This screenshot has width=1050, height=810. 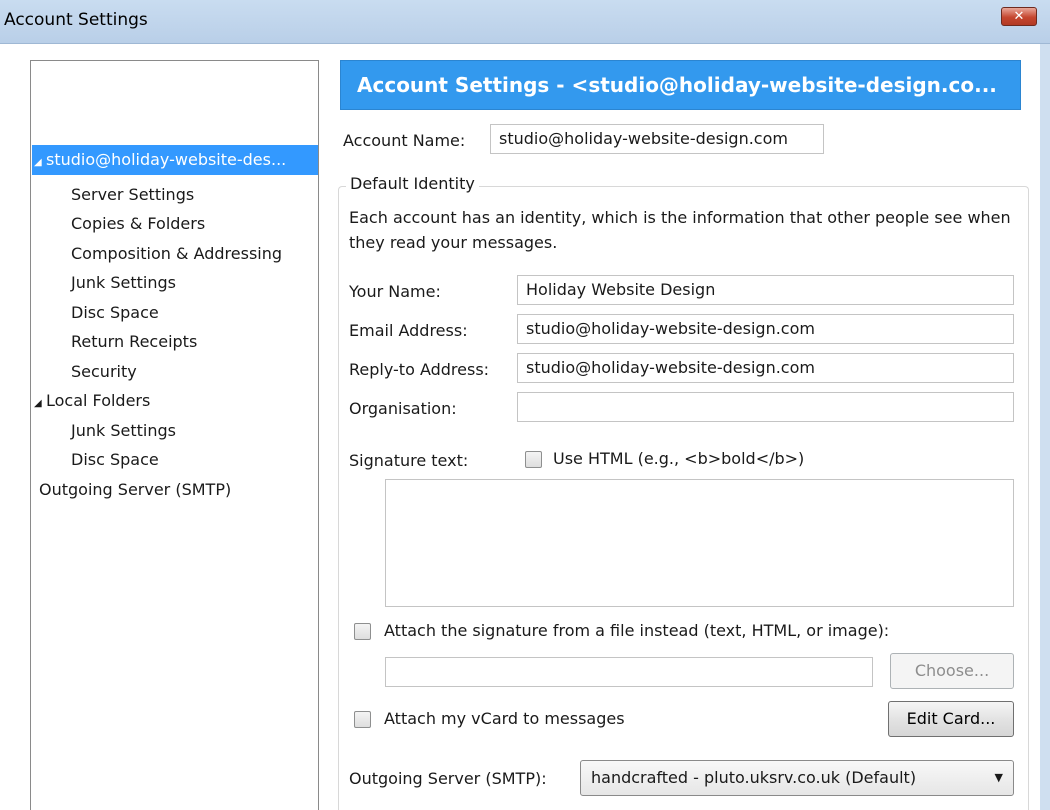 I want to click on organisation-label: Organisation:, so click(x=403, y=408).